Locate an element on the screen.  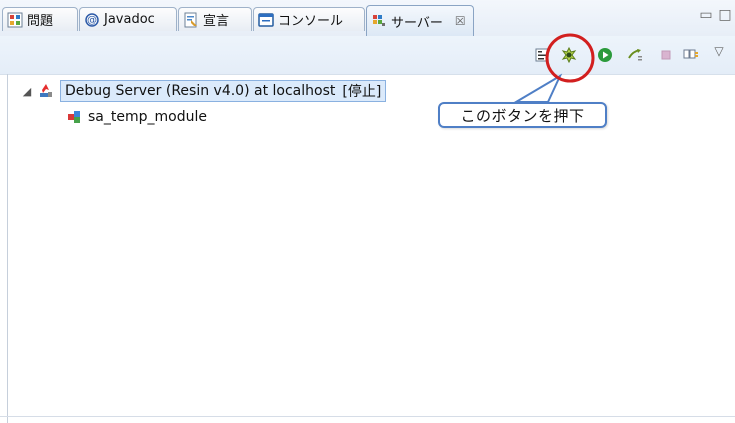
server-icon is located at coordinates (46, 91).